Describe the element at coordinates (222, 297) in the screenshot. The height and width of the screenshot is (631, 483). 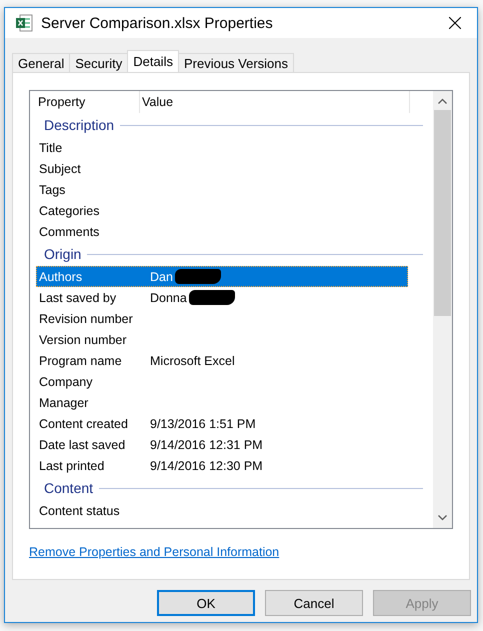
I see `property-row: Last saved by Donna` at that location.